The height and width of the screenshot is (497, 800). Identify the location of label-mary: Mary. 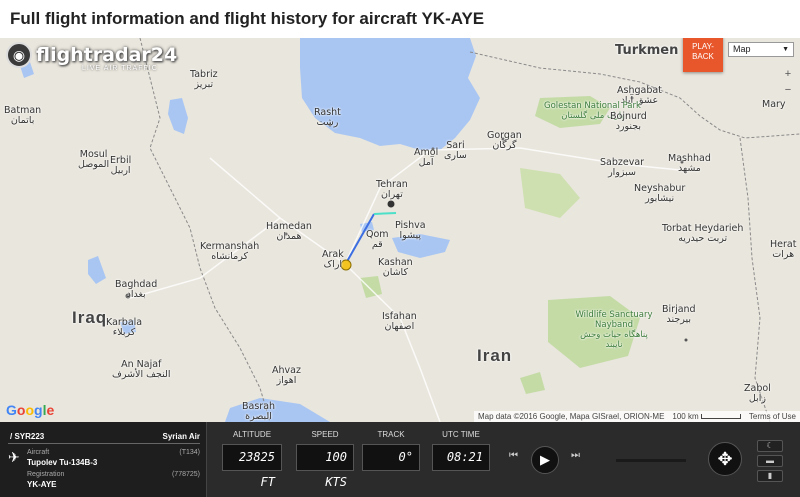
(774, 104).